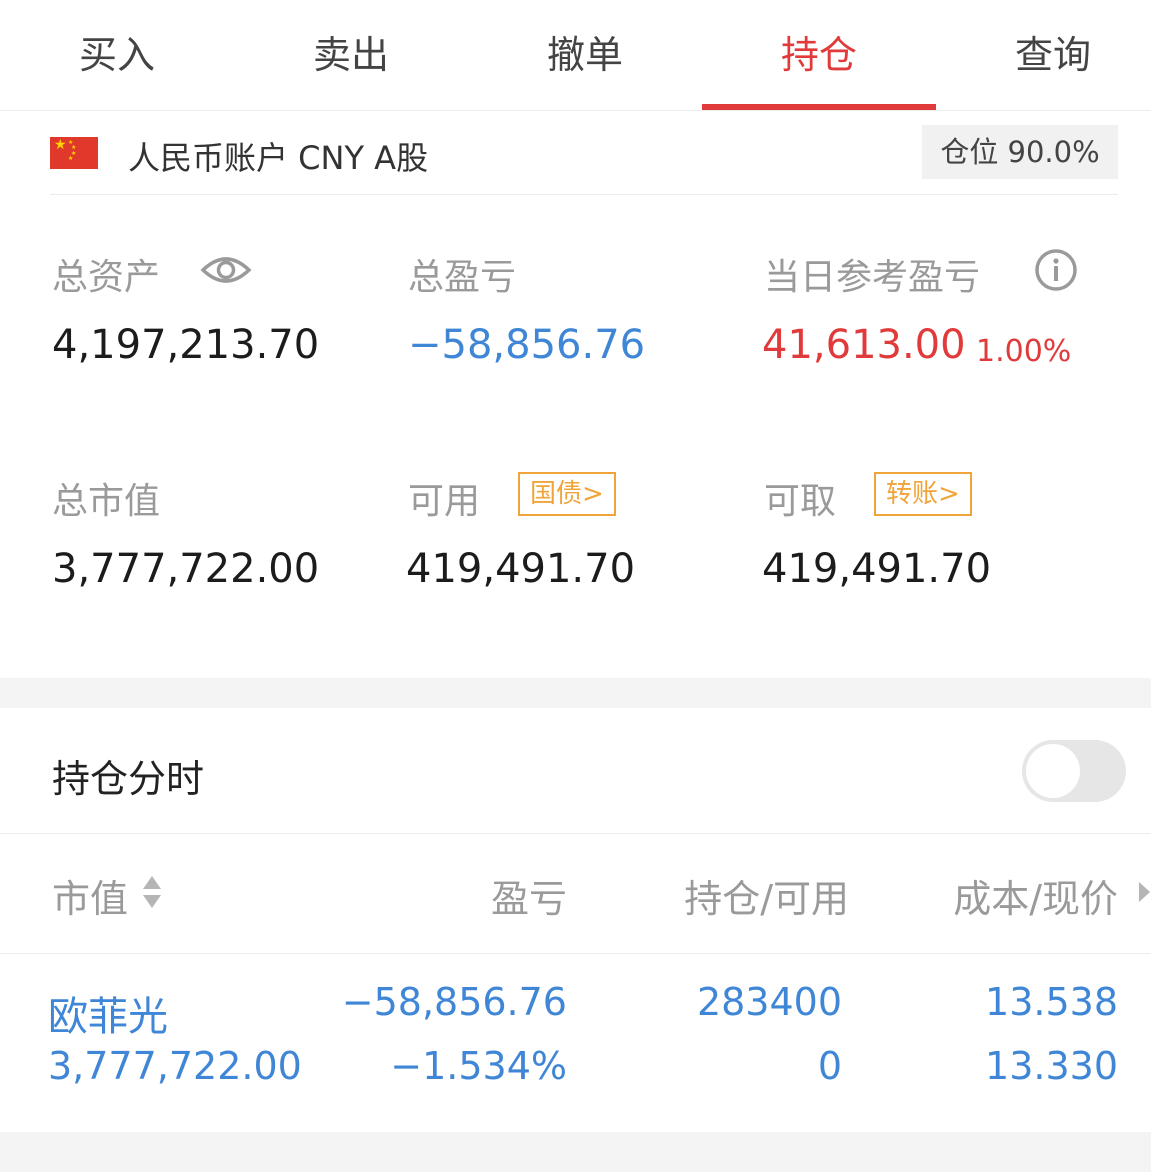 This screenshot has height=1172, width=1151. Describe the element at coordinates (462, 277) in the screenshot. I see `total-pl-label: 总盈亏` at that location.